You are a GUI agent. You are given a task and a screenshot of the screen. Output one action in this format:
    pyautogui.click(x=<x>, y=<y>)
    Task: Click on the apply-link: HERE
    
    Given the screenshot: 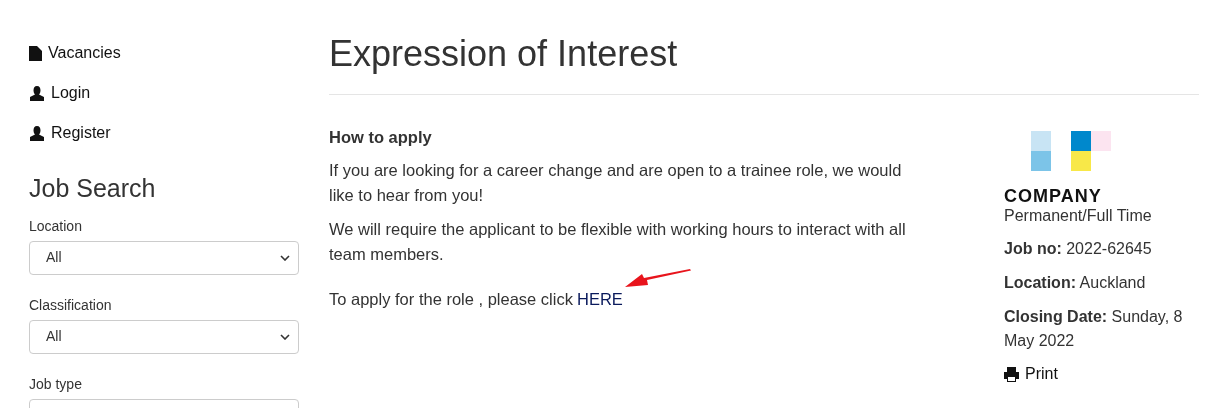 What is the action you would take?
    pyautogui.click(x=599, y=299)
    